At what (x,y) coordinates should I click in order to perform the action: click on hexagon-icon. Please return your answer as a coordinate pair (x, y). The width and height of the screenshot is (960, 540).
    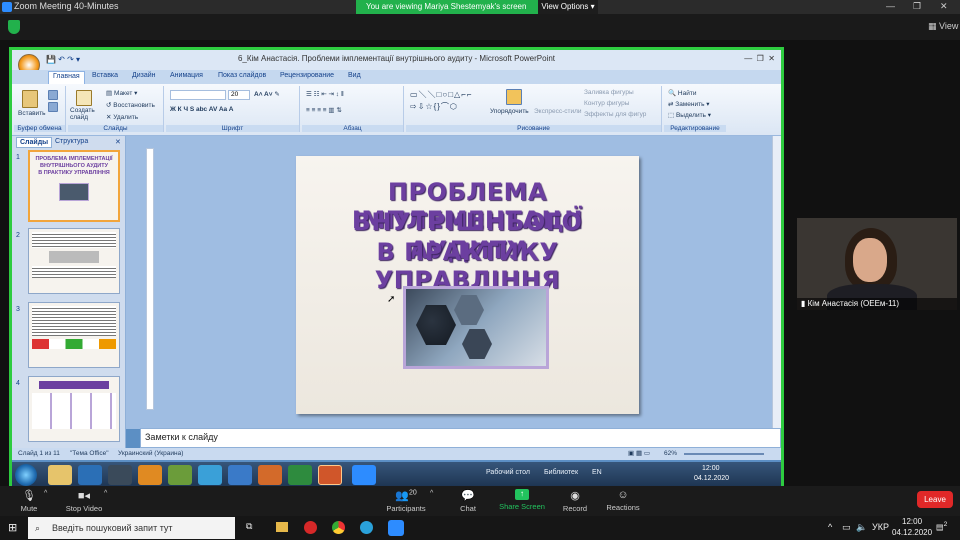
    Looking at the image, I should click on (477, 344).